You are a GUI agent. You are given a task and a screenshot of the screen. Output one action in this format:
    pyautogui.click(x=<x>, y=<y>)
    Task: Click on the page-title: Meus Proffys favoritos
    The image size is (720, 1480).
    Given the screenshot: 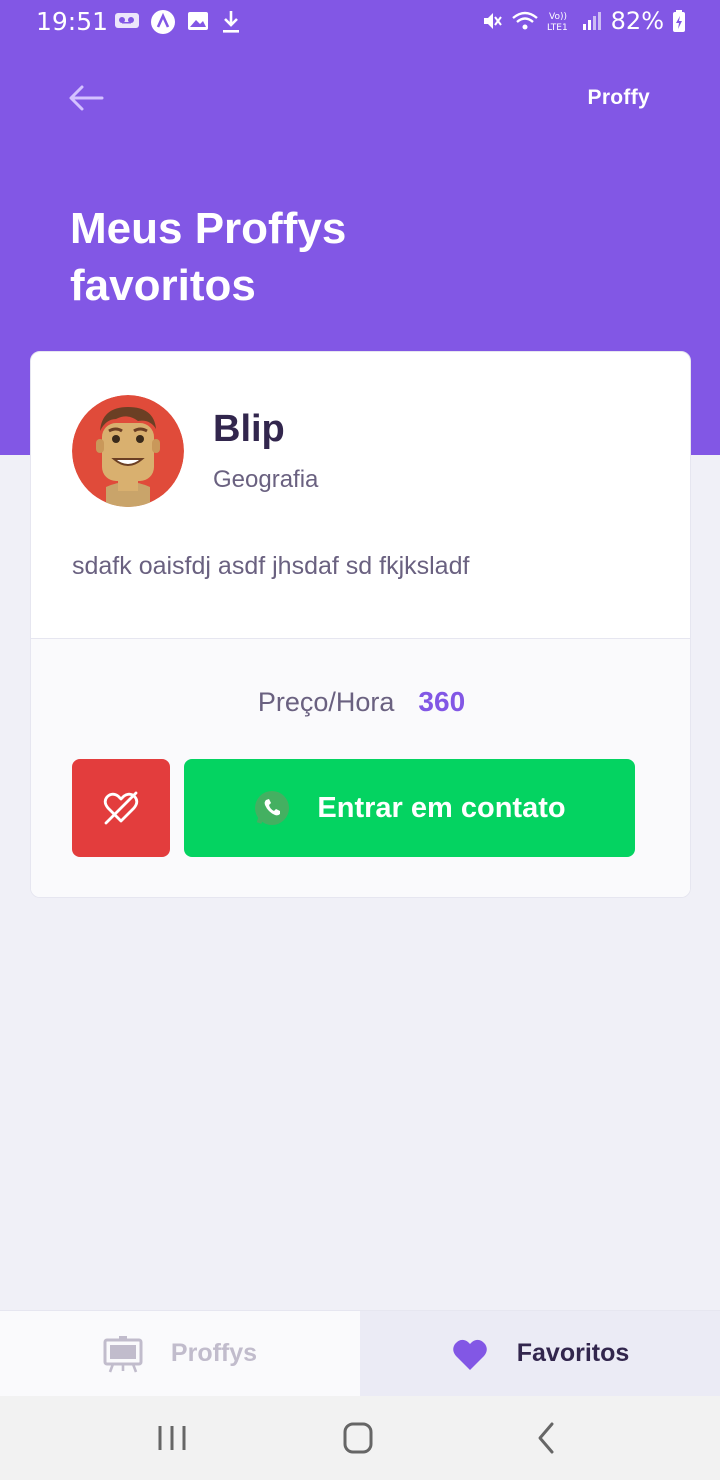 What is the action you would take?
    pyautogui.click(x=208, y=257)
    